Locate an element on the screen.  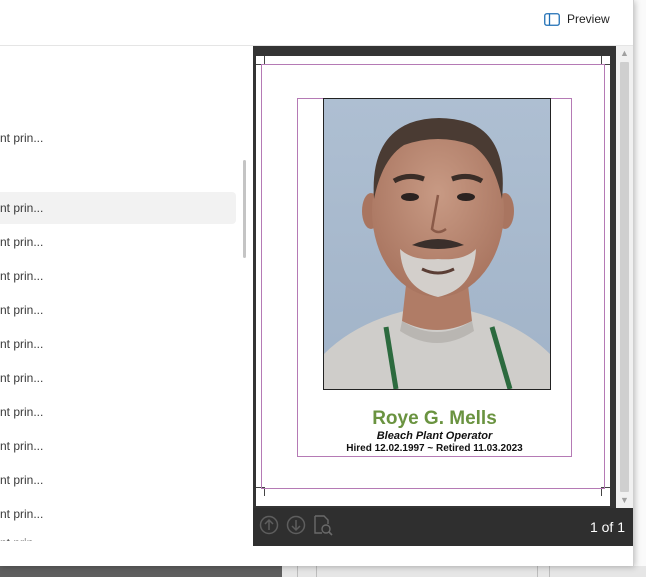
background-window-strip is located at coordinates (323, 571).